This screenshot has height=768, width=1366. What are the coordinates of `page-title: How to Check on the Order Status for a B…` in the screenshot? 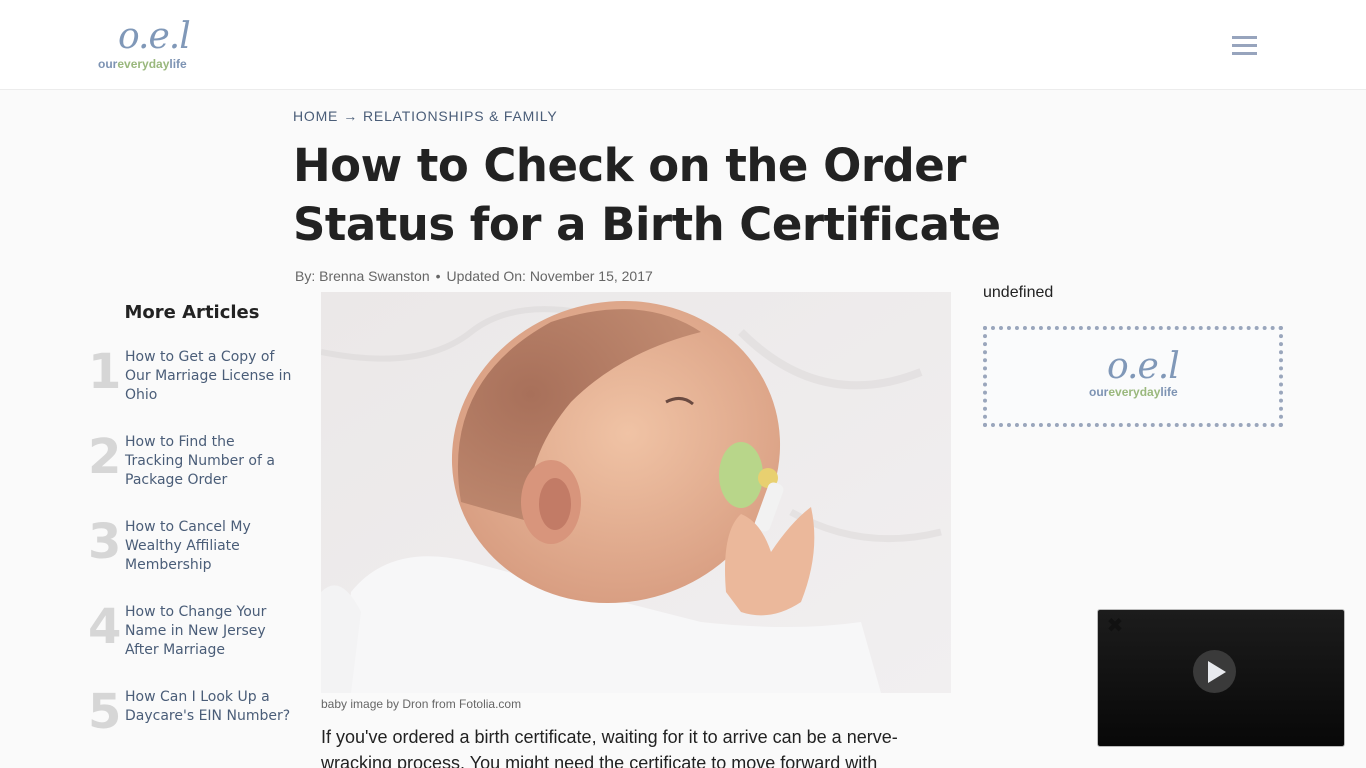 It's located at (647, 195).